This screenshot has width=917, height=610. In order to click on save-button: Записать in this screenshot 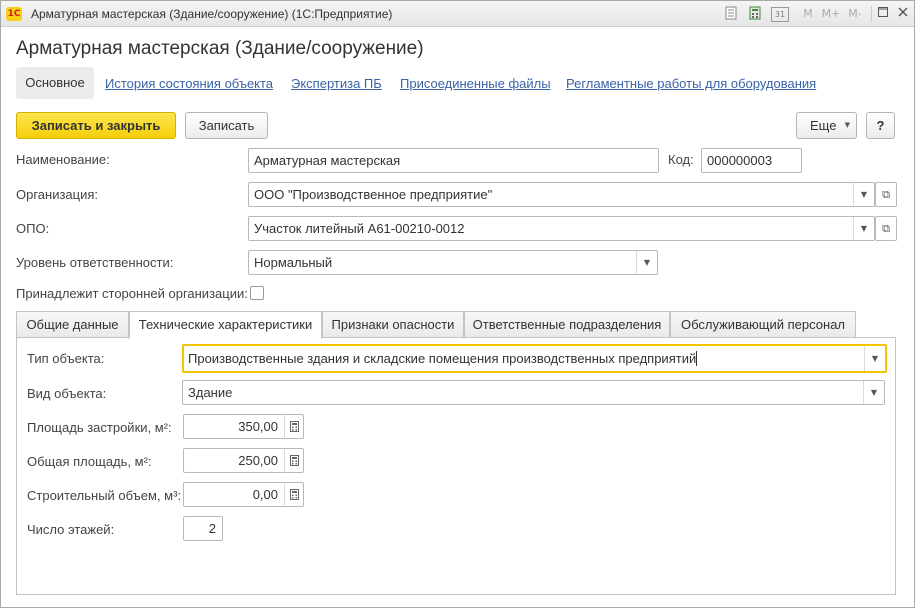, I will do `click(226, 125)`.